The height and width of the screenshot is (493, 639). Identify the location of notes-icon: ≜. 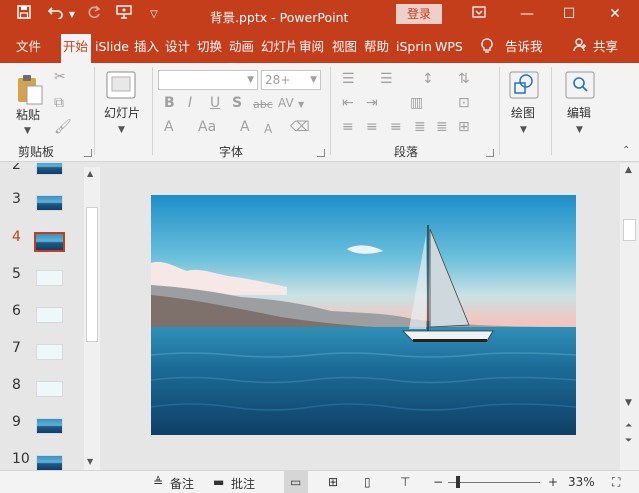
(158, 482).